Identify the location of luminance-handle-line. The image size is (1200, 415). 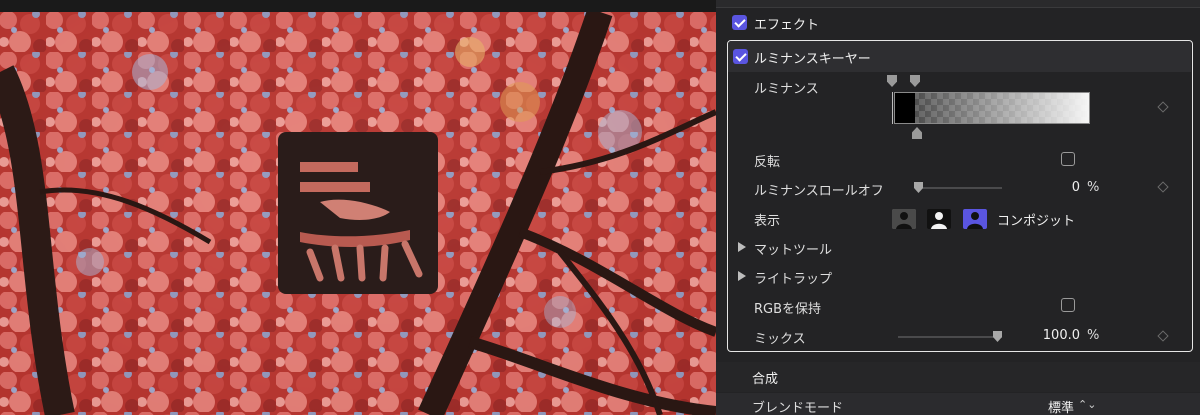
(892, 108).